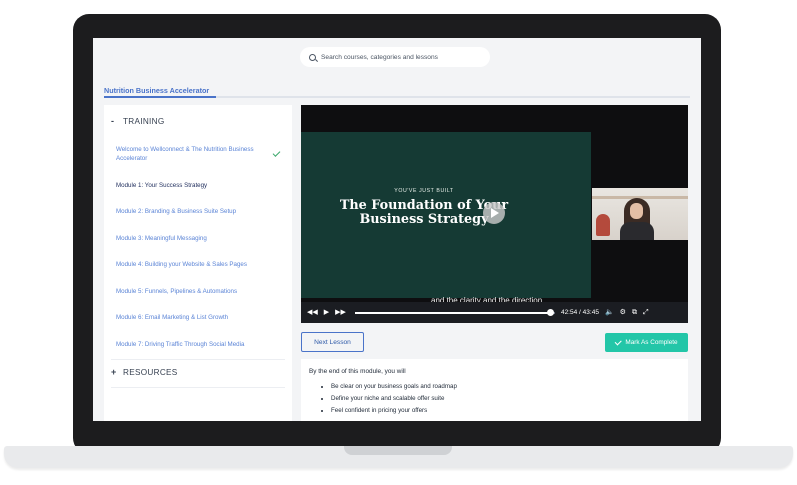 Image resolution: width=797 pixels, height=485 pixels. I want to click on popout-icon: ⧉, so click(634, 312).